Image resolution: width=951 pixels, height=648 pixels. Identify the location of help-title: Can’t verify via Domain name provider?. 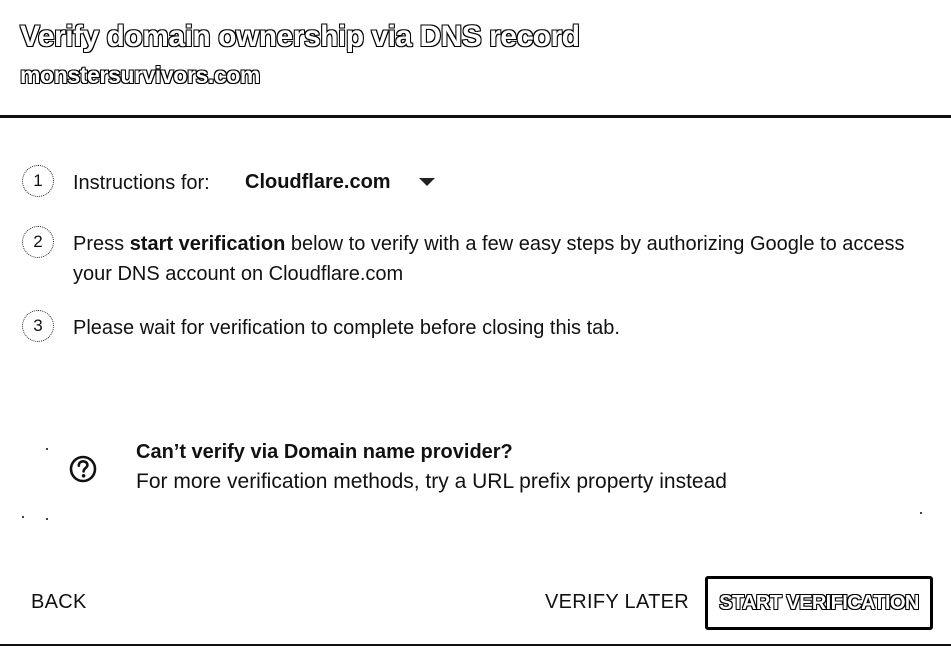
(324, 452).